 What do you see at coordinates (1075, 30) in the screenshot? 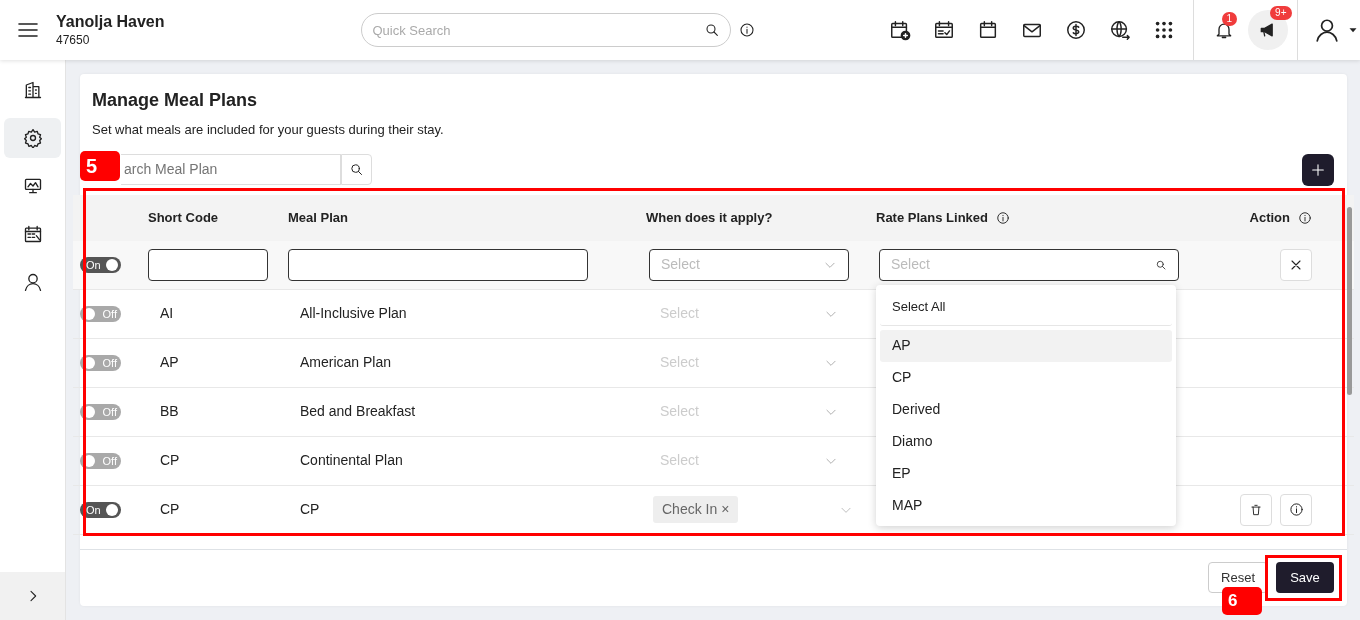
I see `dollar-icon` at bounding box center [1075, 30].